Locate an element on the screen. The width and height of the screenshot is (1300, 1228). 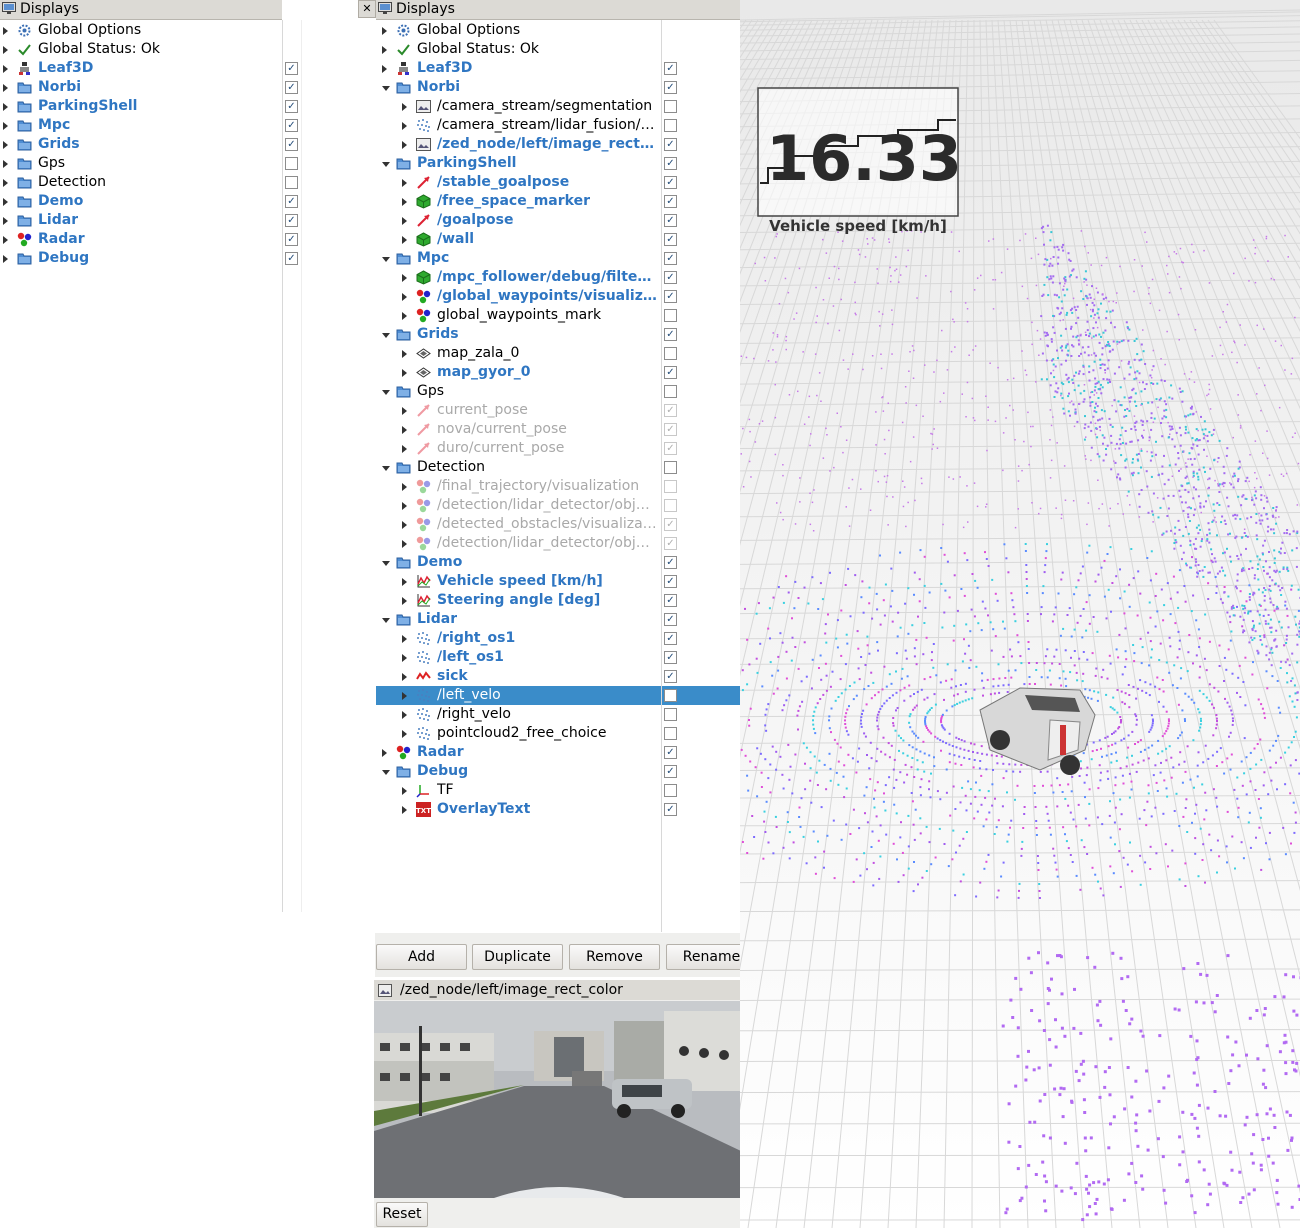
tree-row: /right_velo is located at coordinates (558, 714).